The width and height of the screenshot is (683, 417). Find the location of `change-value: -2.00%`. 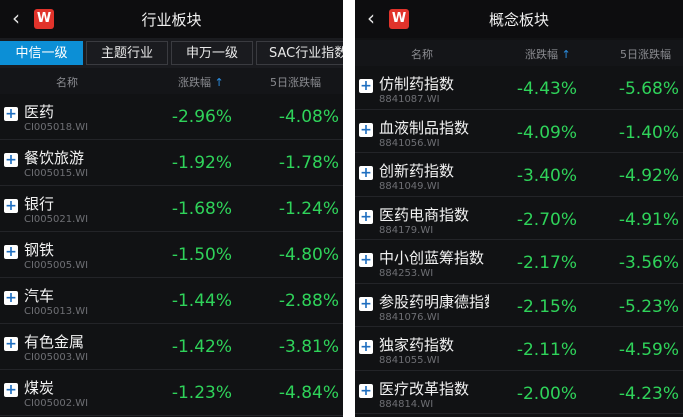

change-value: -2.00% is located at coordinates (546, 393).